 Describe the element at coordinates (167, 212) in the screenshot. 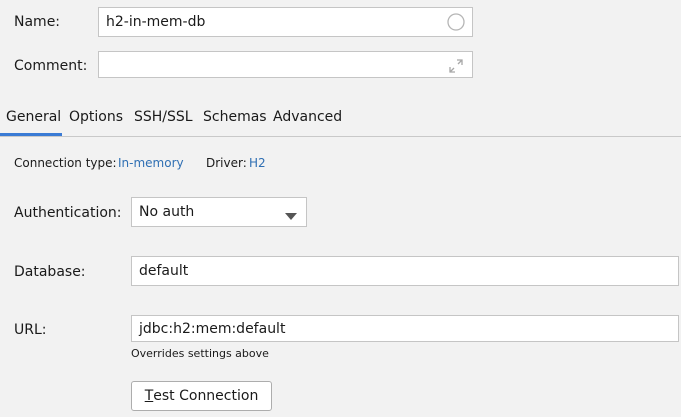

I see `authentication-value: No auth` at that location.